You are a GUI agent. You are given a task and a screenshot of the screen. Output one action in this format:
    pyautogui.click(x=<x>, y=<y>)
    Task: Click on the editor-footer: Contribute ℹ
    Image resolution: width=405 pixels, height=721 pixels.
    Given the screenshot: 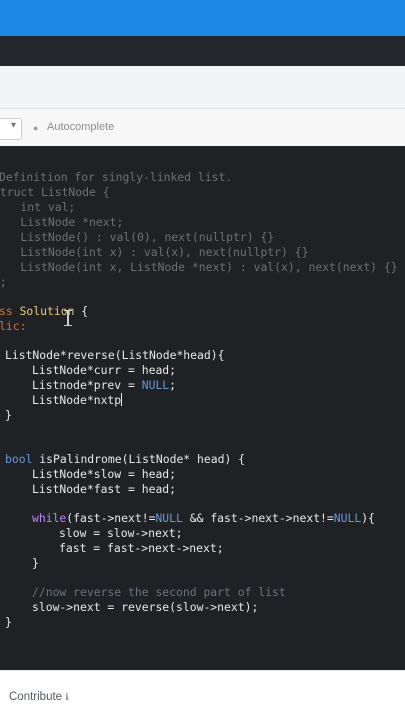 What is the action you would take?
    pyautogui.click(x=202, y=695)
    